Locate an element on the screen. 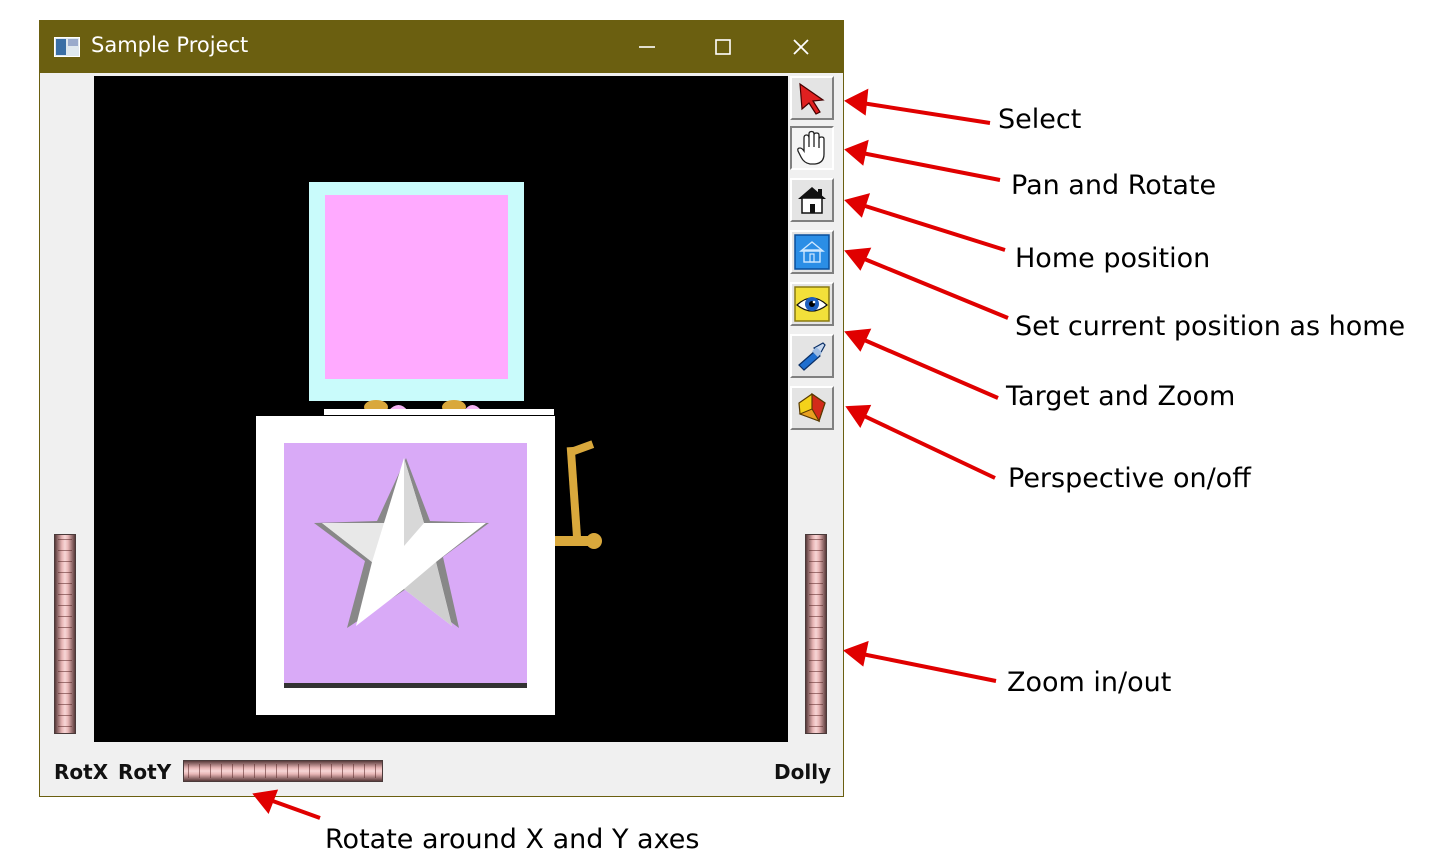 This screenshot has height=866, width=1445. callout-pan-rotate: Pan and Rotate is located at coordinates (1114, 185).